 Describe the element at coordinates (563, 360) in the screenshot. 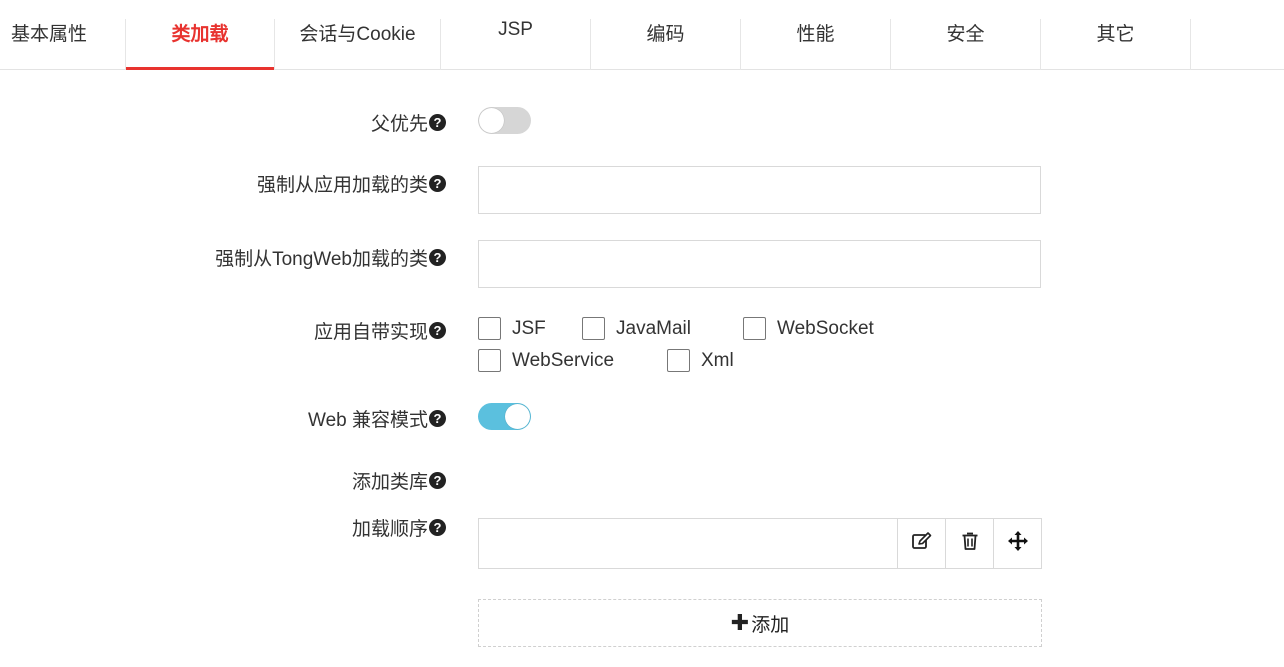

I see `checkbox-label: WebService` at that location.